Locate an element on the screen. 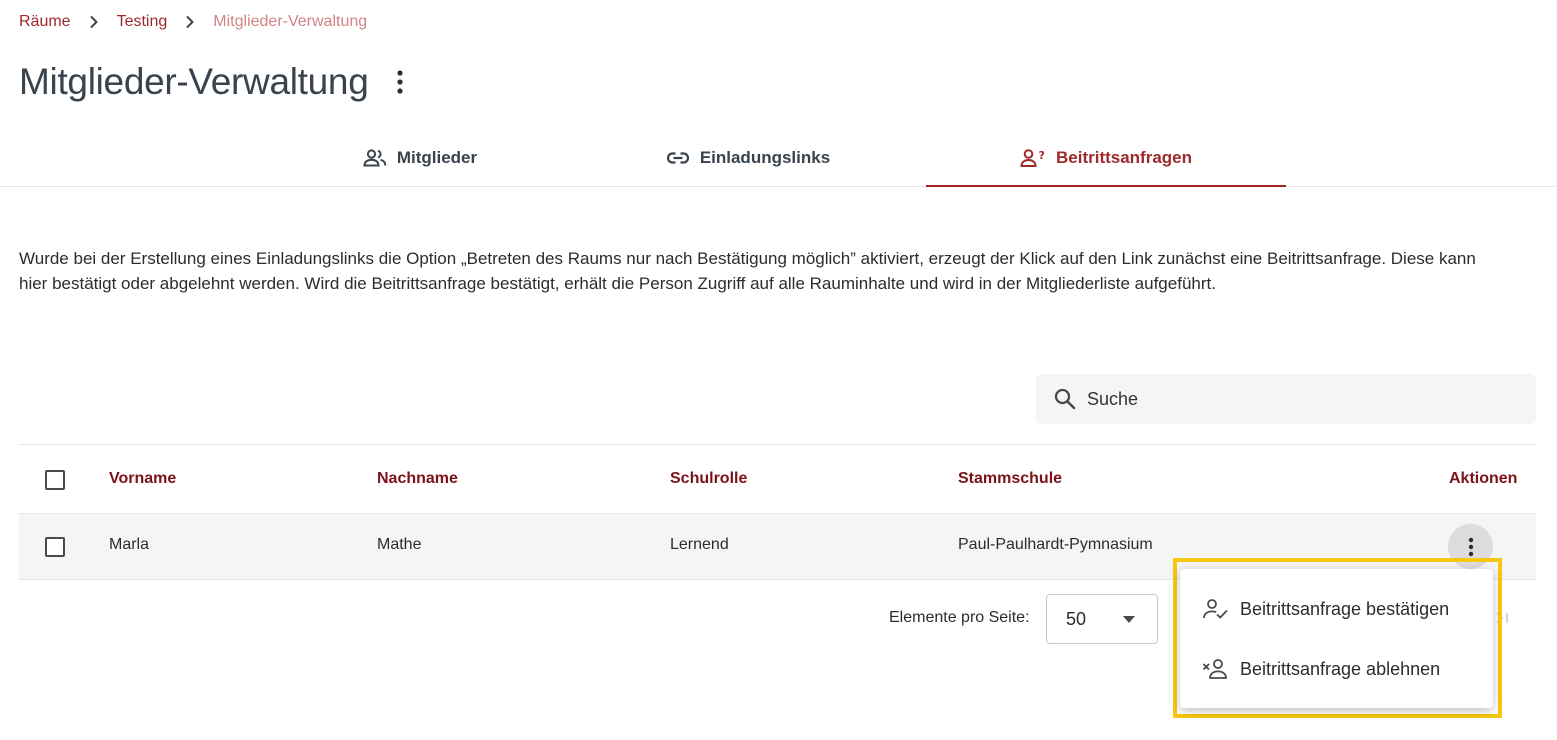 This screenshot has height=740, width=1557. search-box is located at coordinates (1286, 399).